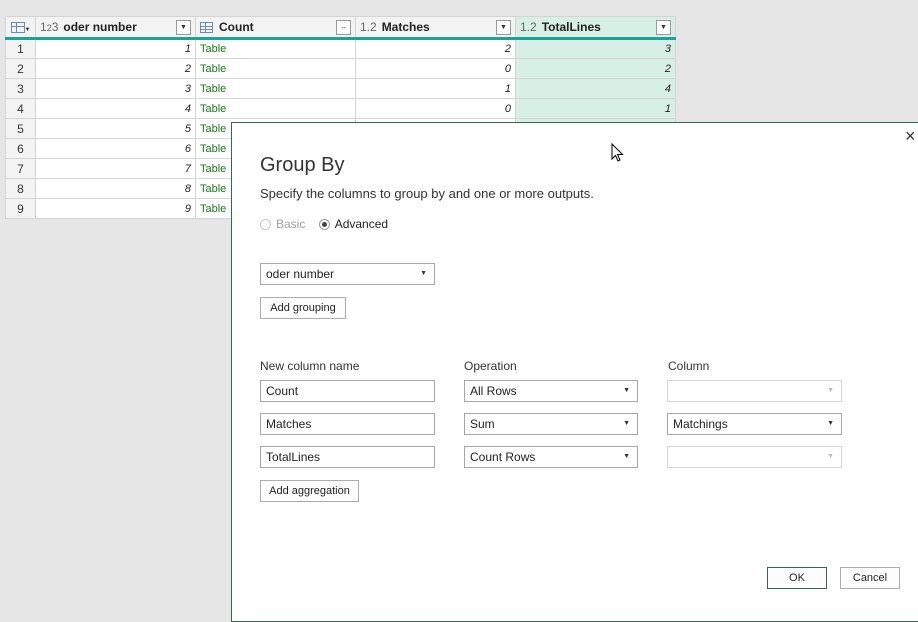 The image size is (918, 622). What do you see at coordinates (265, 224) in the screenshot?
I see `radio-circle` at bounding box center [265, 224].